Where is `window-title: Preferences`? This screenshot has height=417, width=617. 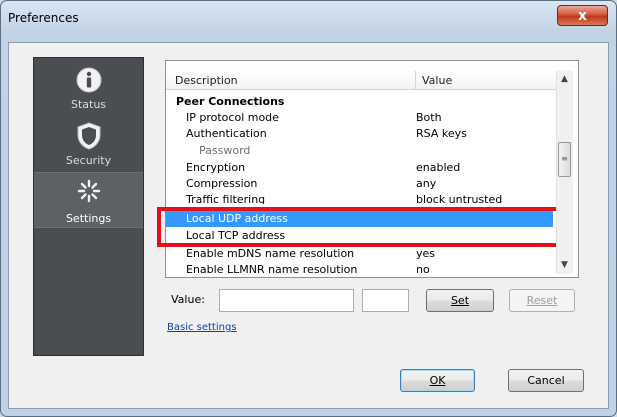 window-title: Preferences is located at coordinates (43, 18).